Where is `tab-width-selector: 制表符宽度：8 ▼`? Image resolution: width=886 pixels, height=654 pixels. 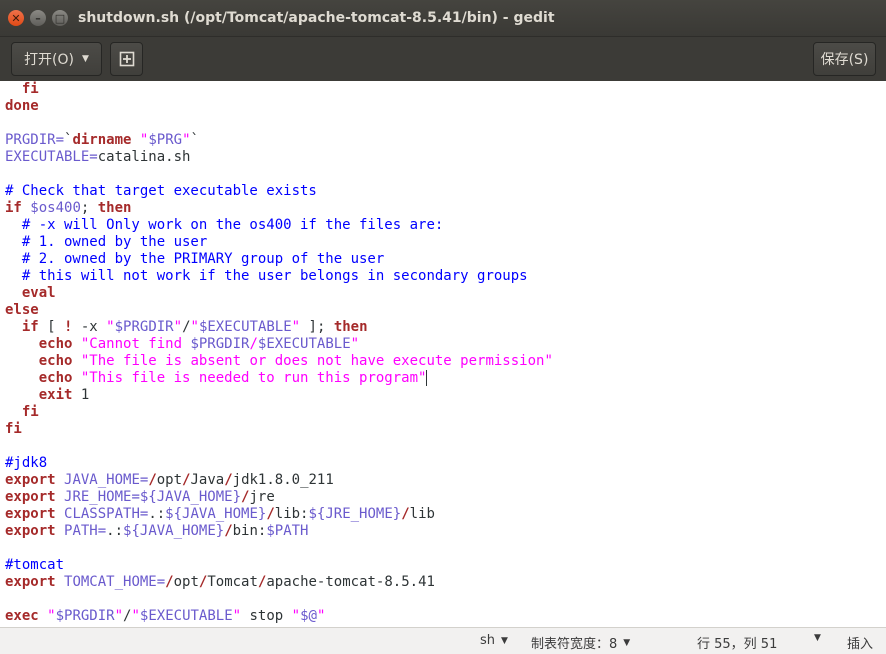
tab-width-selector: 制表符宽度：8 ▼ is located at coordinates (580, 642).